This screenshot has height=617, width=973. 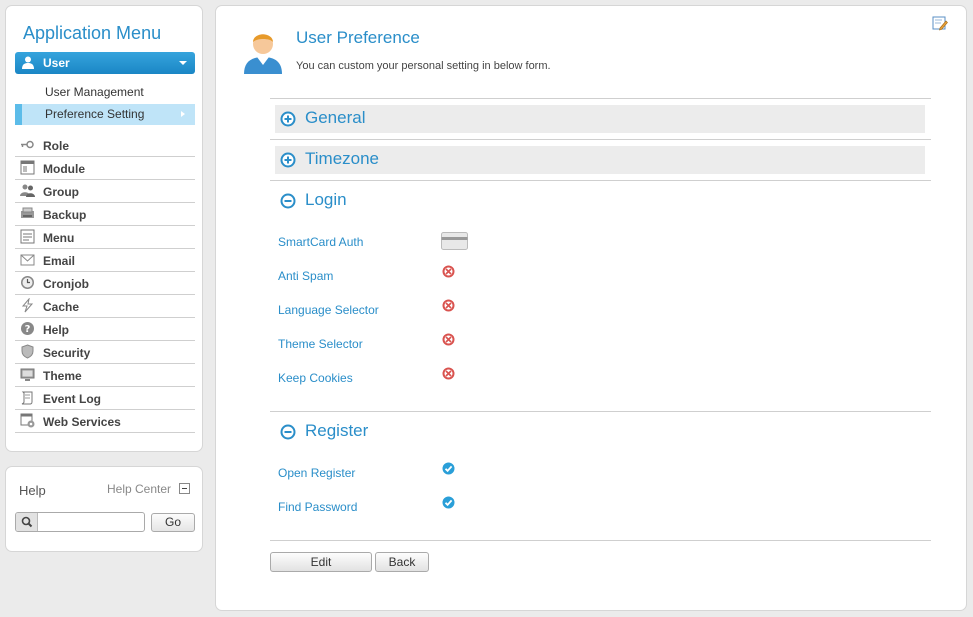 I want to click on sidebar-item-label: Cronjob, so click(x=66, y=284).